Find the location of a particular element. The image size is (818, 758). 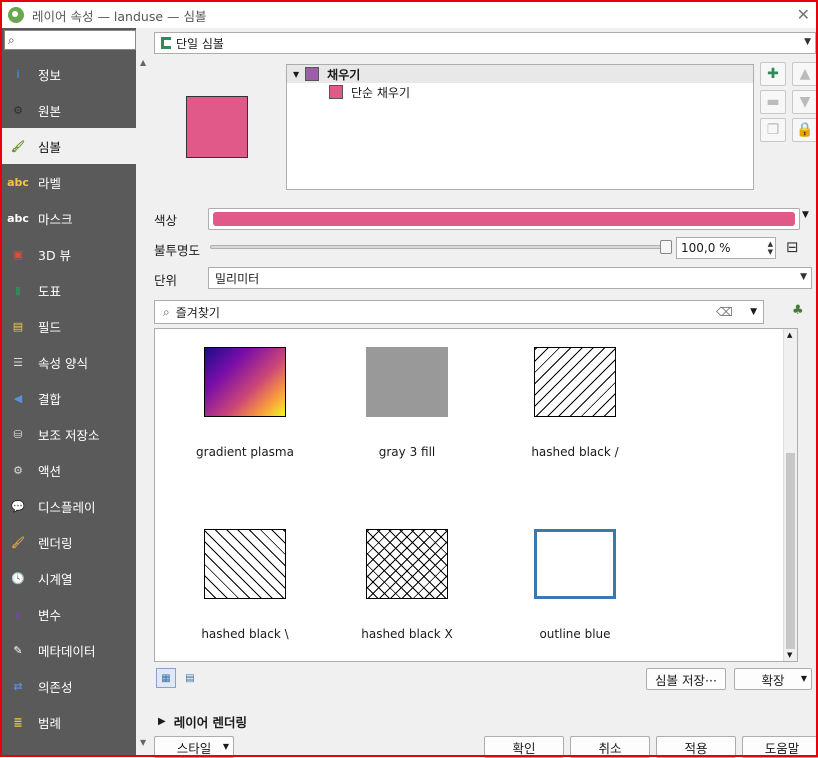

simple-fill-swatch is located at coordinates (336, 92).